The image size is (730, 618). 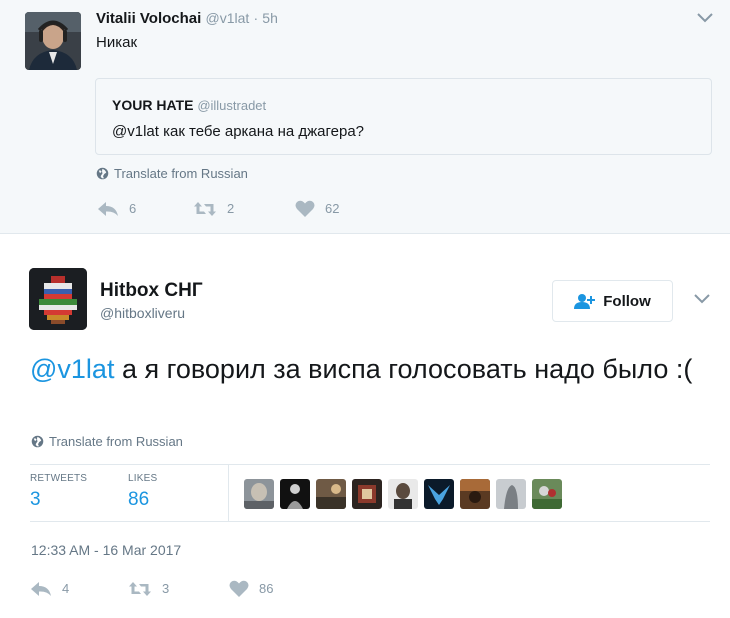 I want to click on quoted-tweet-header: YOUR HATE @illustradet, so click(x=189, y=105).